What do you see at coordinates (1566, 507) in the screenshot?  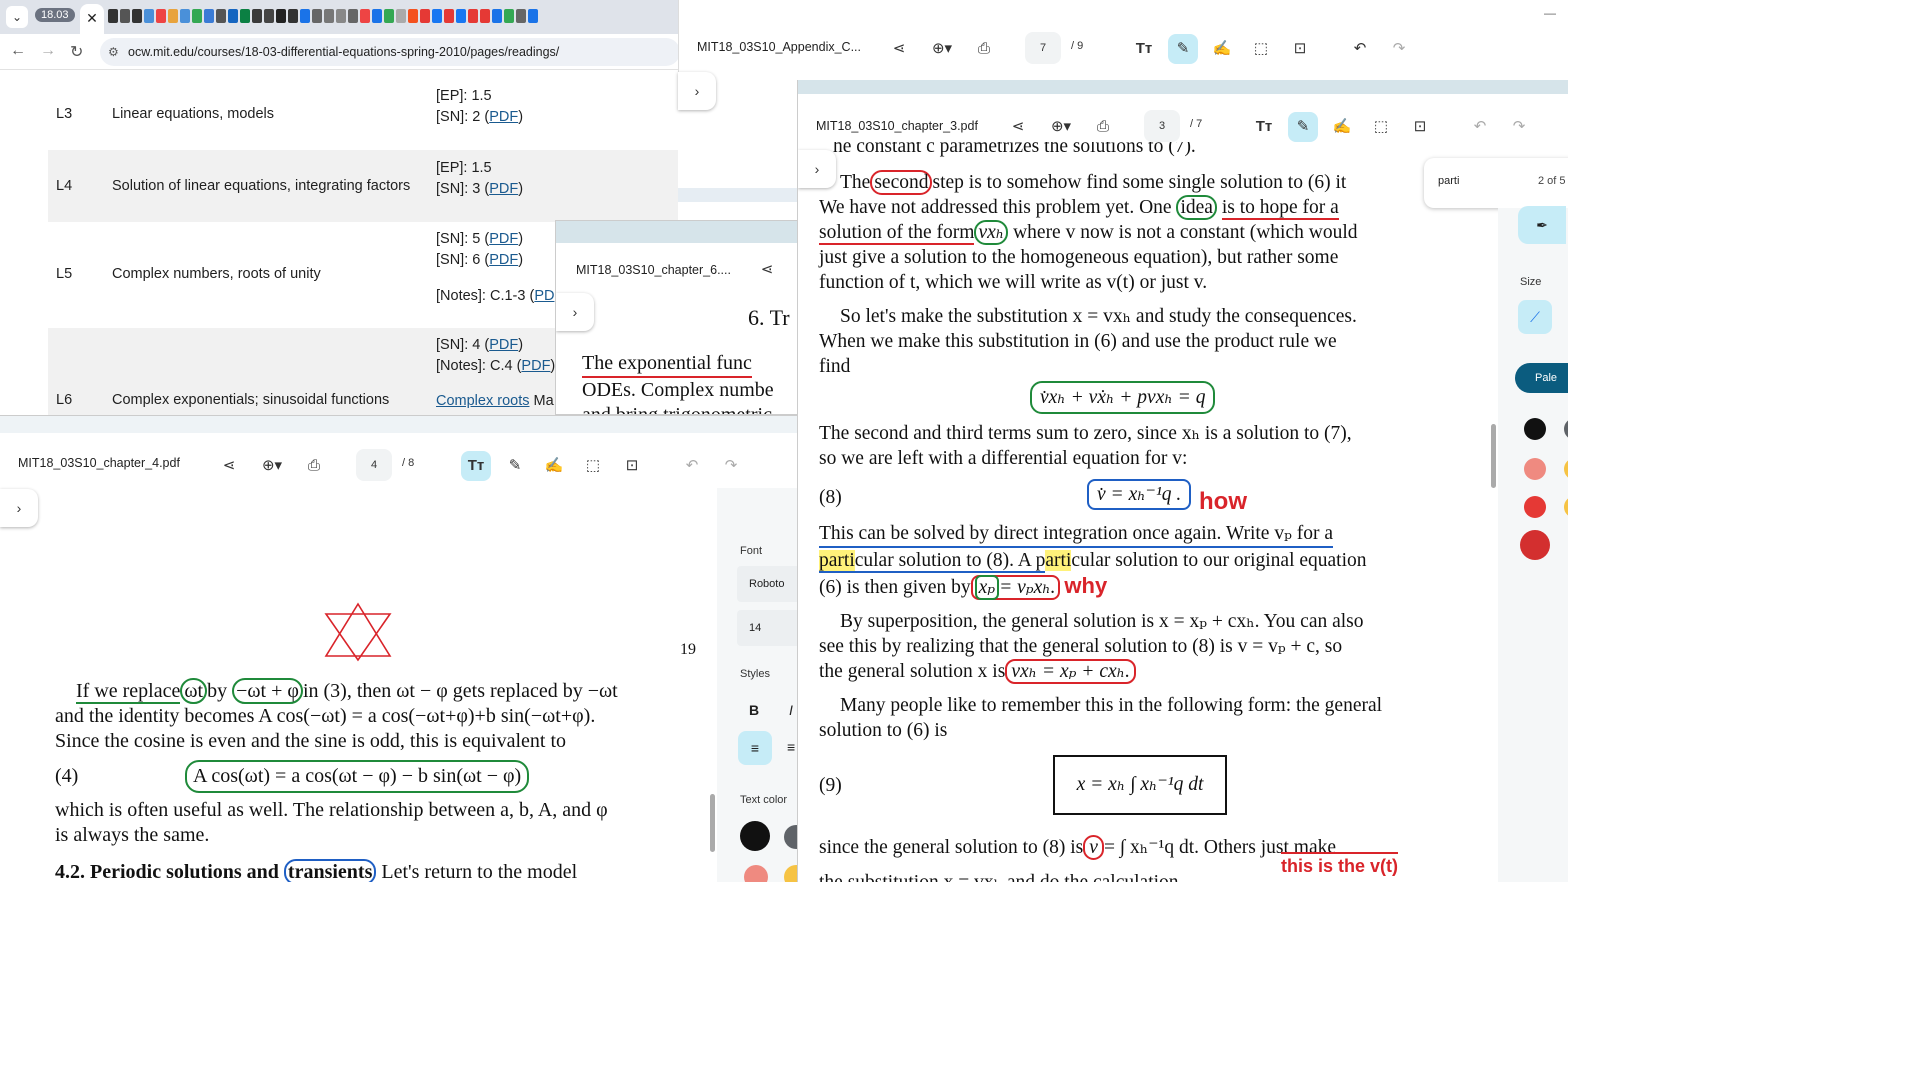 I see `color-swatch-amber` at bounding box center [1566, 507].